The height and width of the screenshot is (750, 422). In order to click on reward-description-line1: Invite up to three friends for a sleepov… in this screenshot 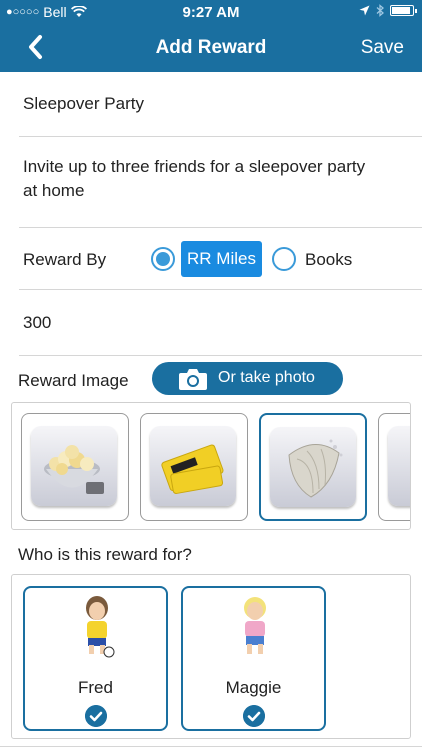, I will do `click(194, 167)`.